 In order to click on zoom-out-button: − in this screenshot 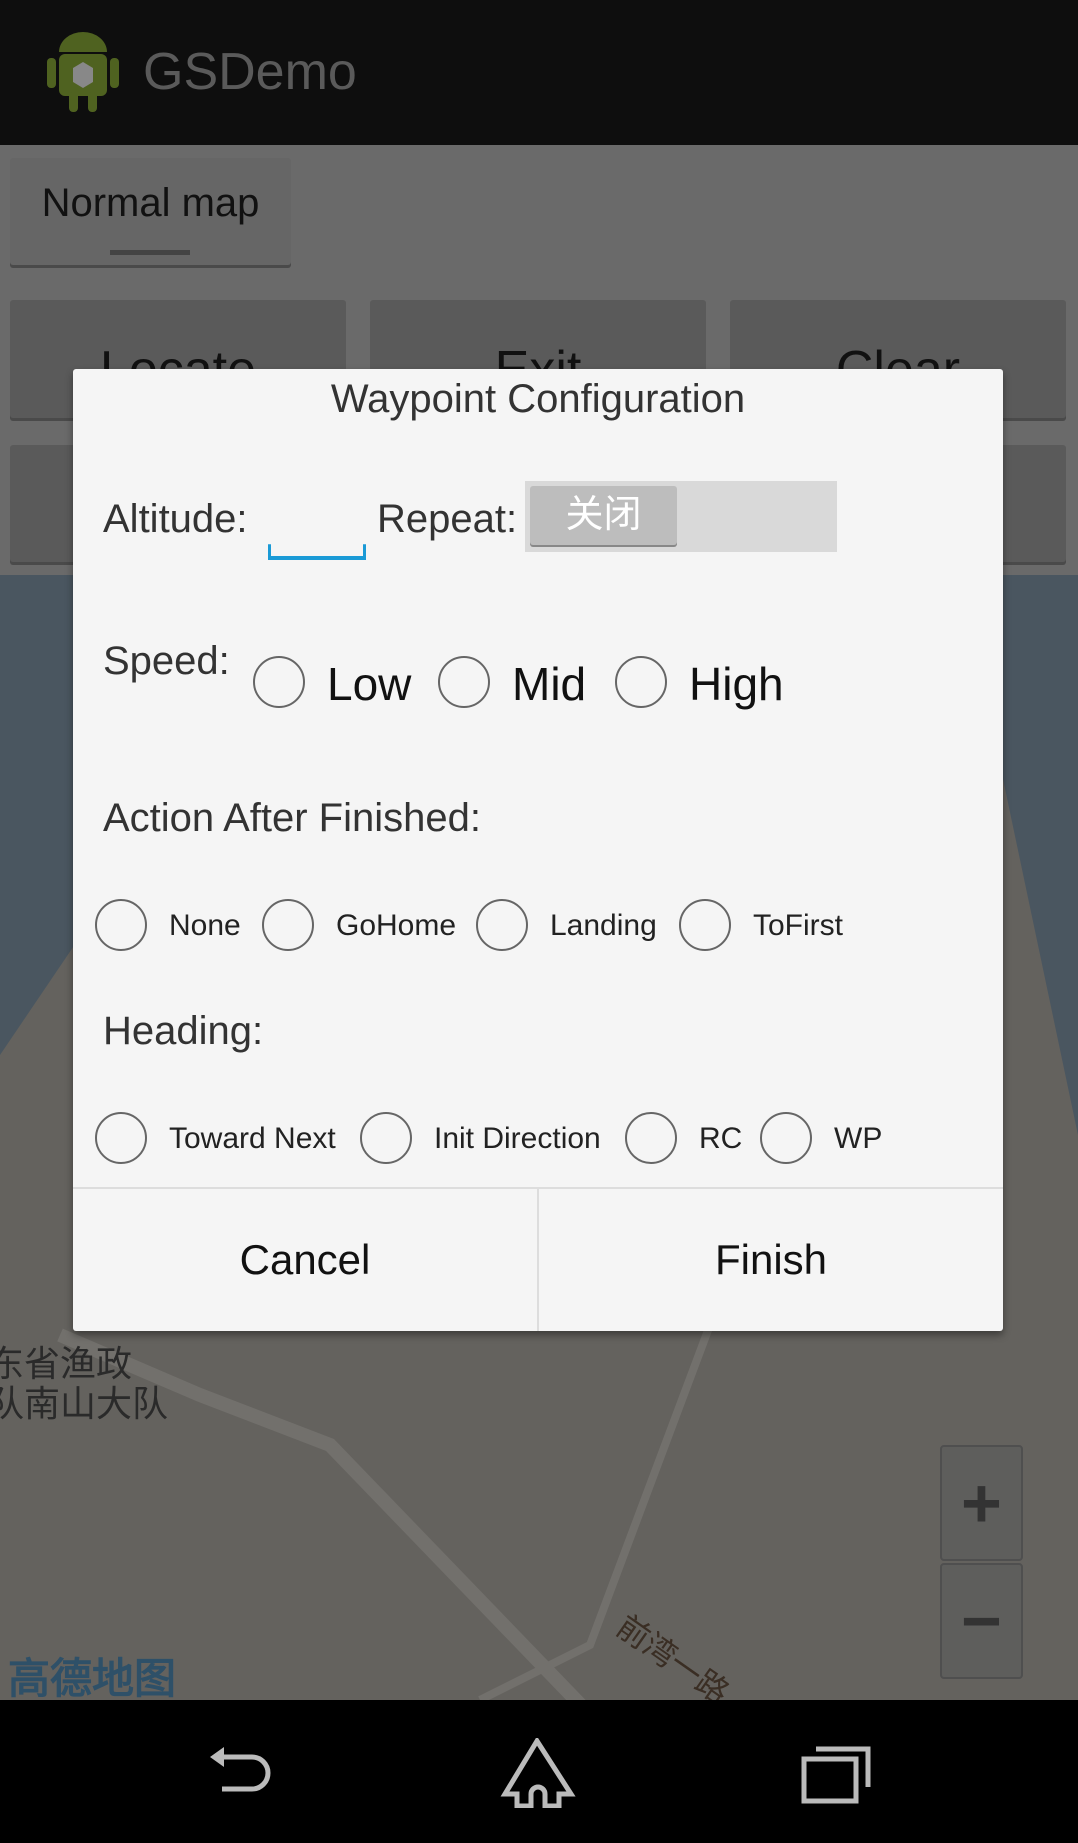, I will do `click(981, 1621)`.